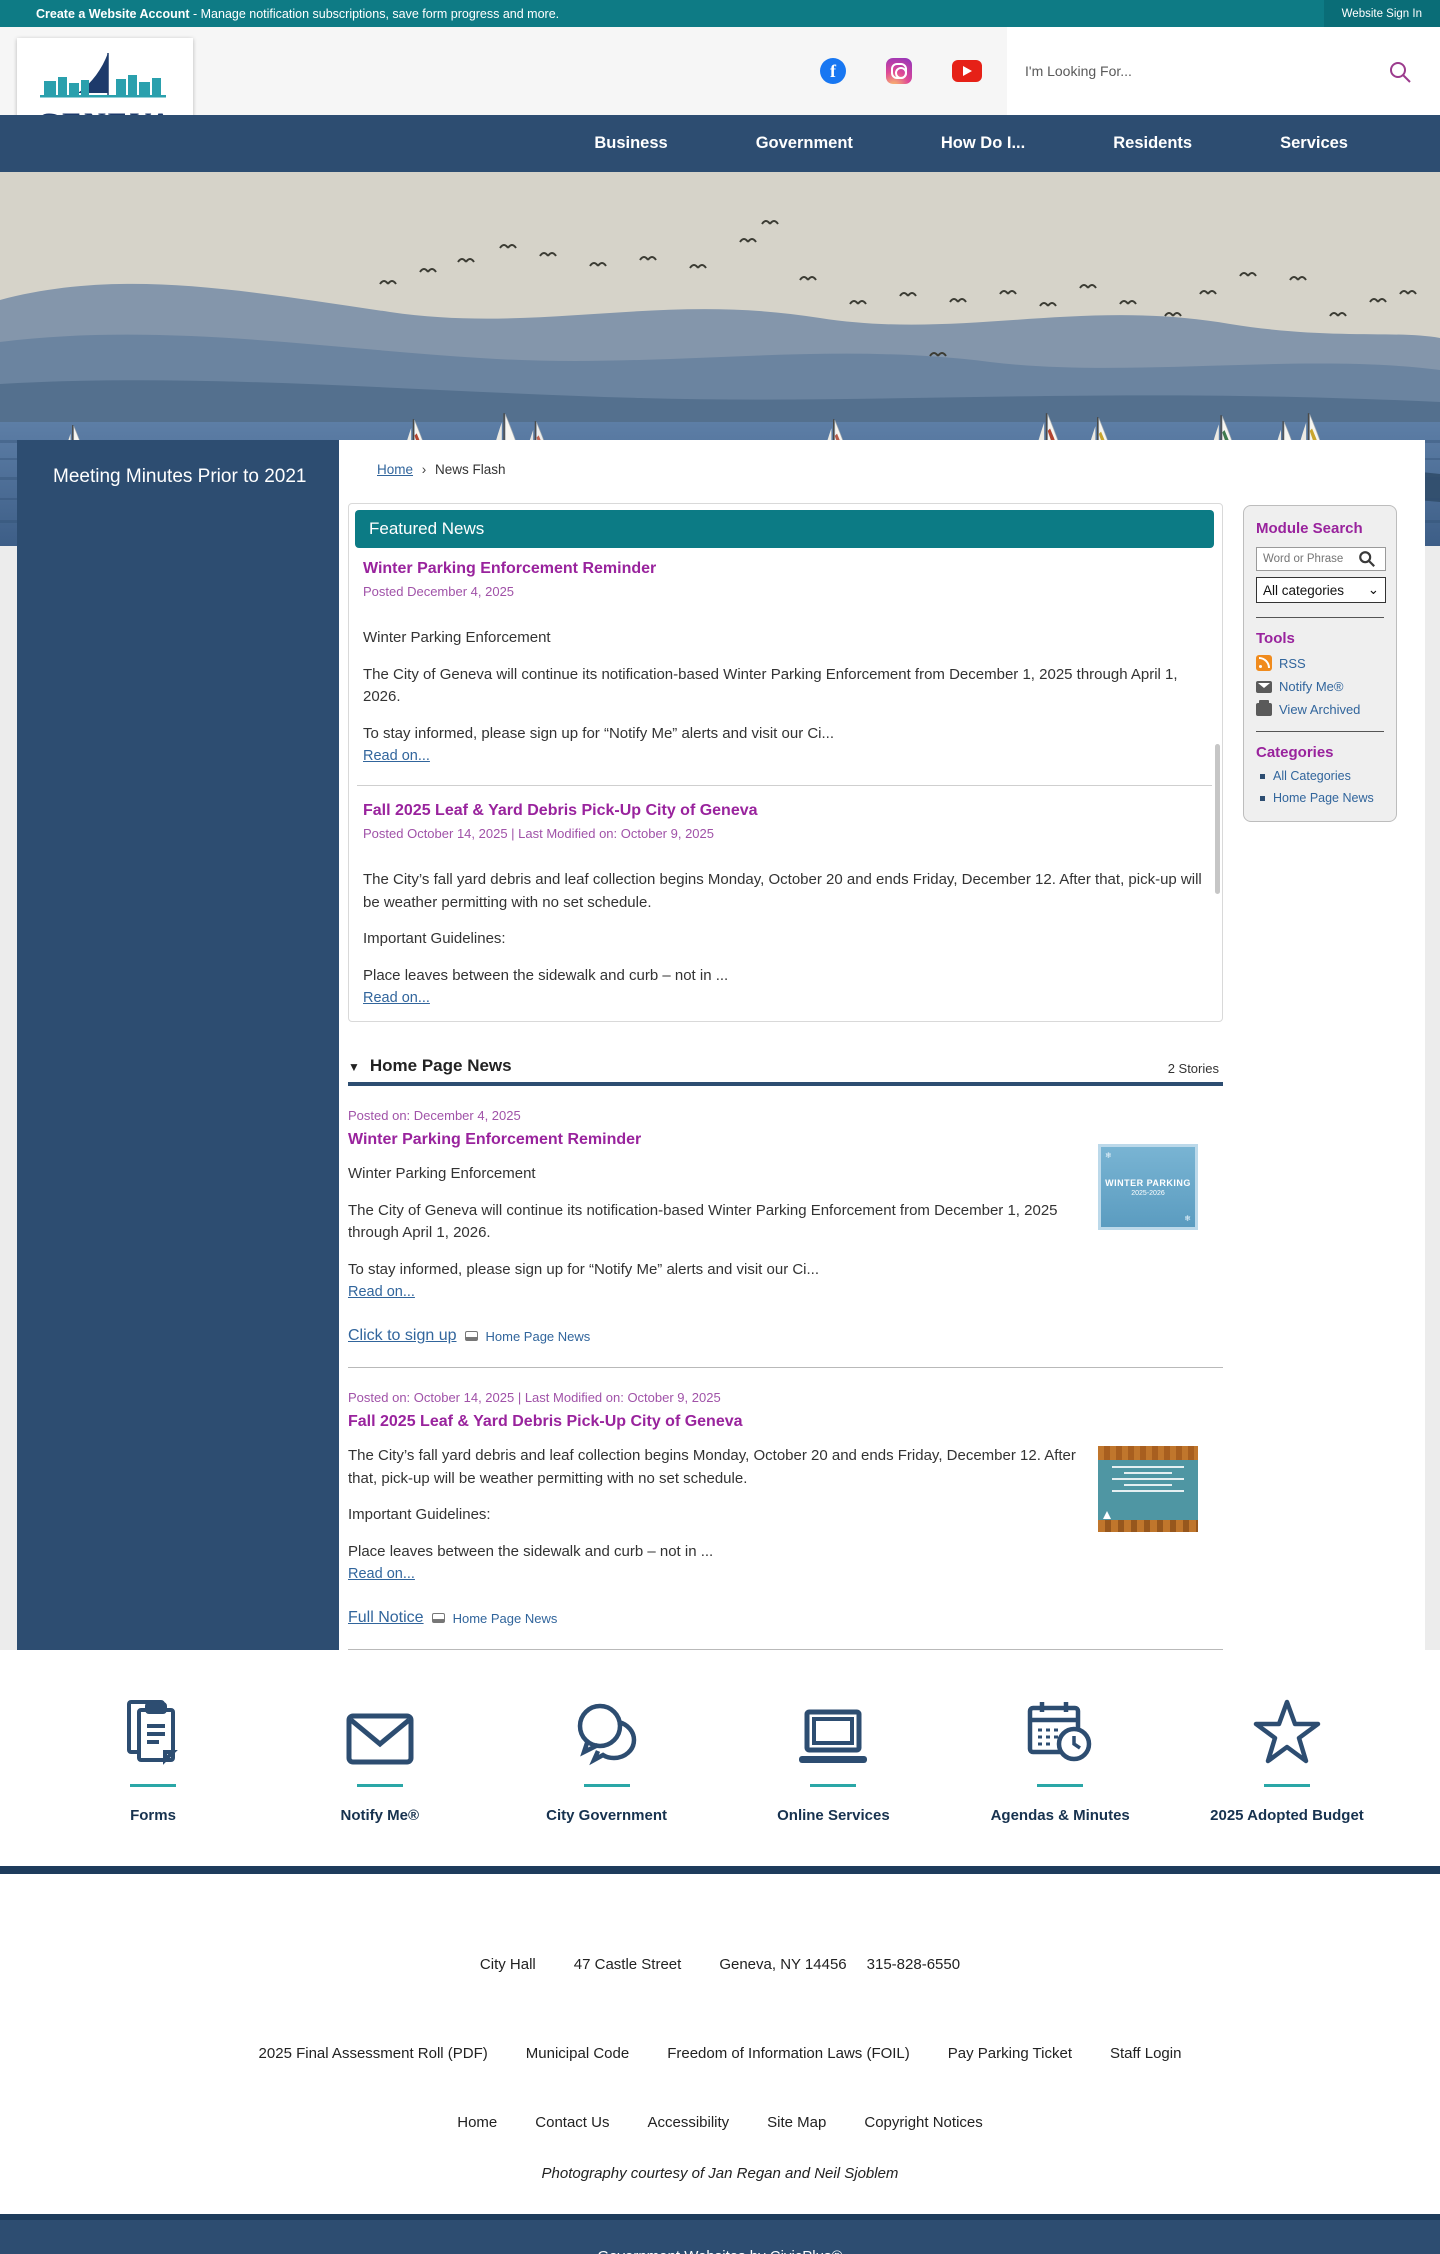  Describe the element at coordinates (373, 2053) in the screenshot. I see `assessment-roll-link: 2025 Final Assessment Roll (PDF)` at that location.